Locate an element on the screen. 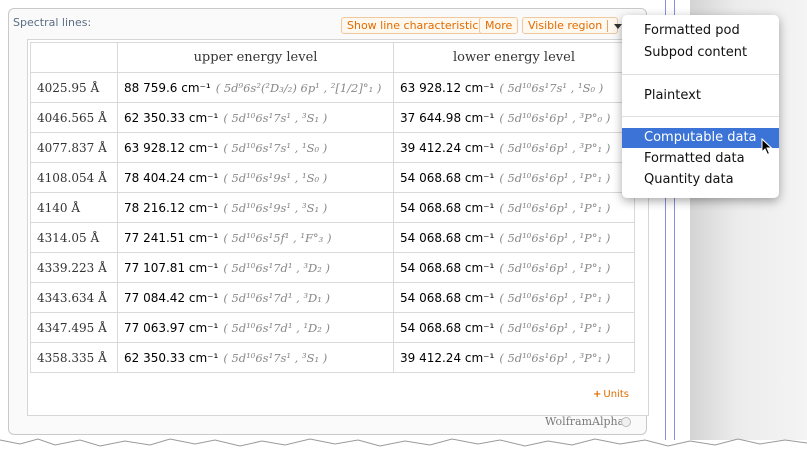  menu-item-formatted-data: Formatted data is located at coordinates (700, 159).